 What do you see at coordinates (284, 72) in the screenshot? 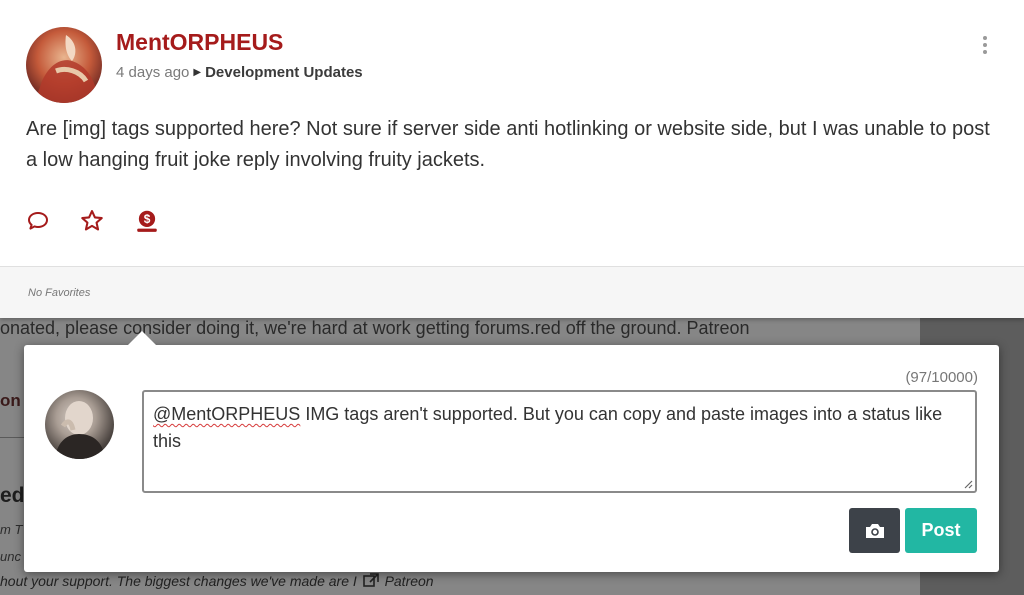
I see `post-category: Development Updates` at bounding box center [284, 72].